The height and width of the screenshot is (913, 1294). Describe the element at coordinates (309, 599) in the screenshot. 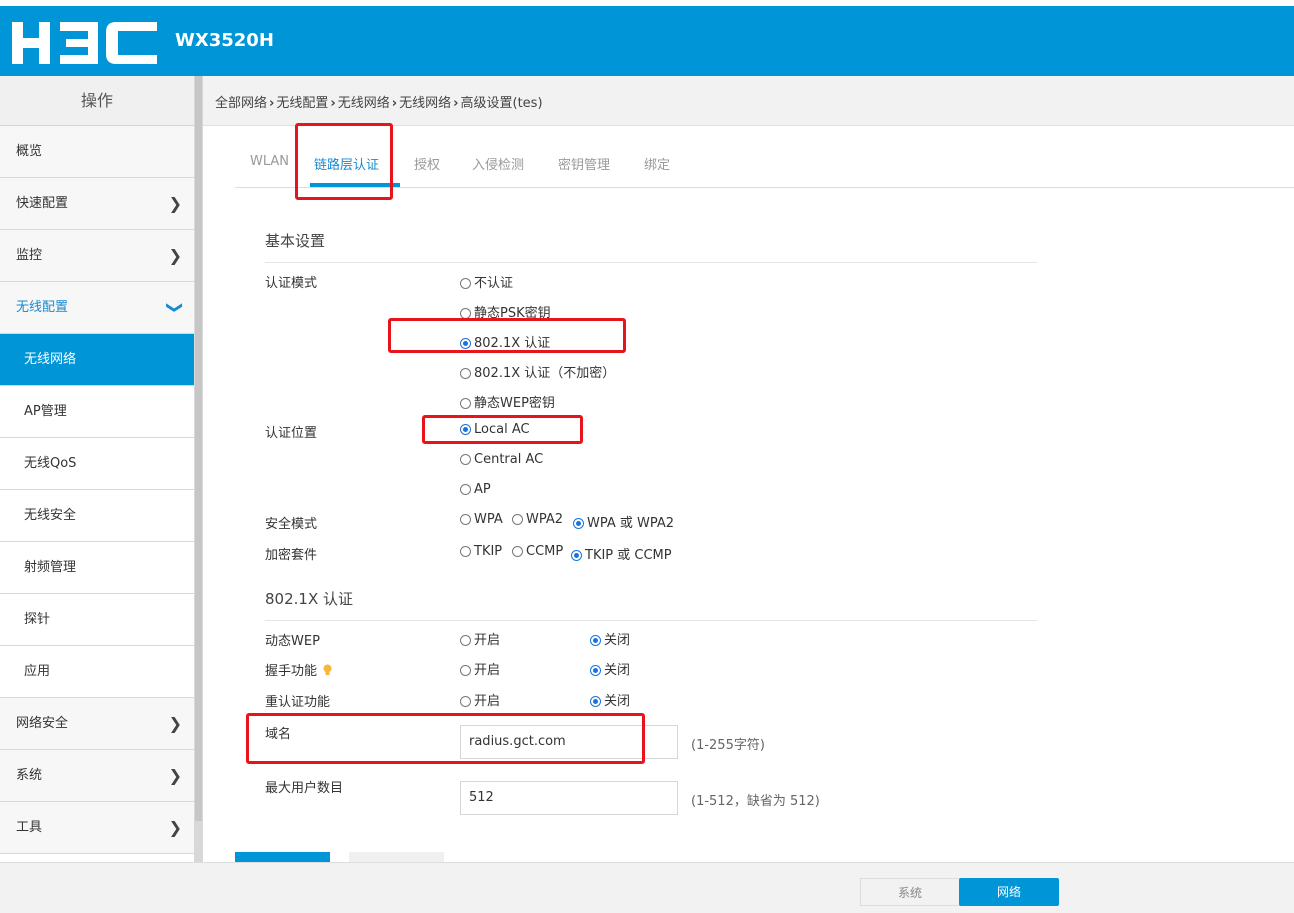

I see `section-title-dot1x: 802.1X 认证` at that location.